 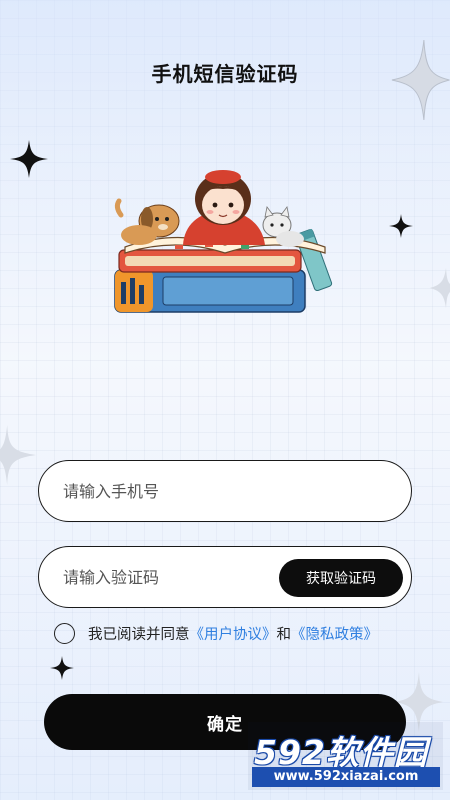 What do you see at coordinates (139, 634) in the screenshot?
I see `agreement-prefix: 我已阅读并同意` at bounding box center [139, 634].